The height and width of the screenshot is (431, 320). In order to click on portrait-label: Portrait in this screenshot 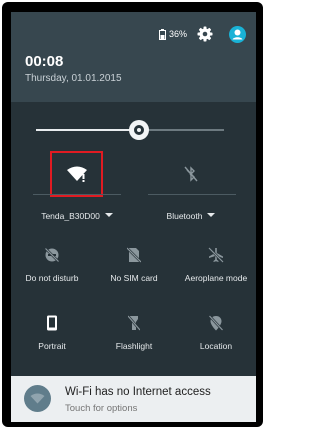, I will do `click(52, 346)`.